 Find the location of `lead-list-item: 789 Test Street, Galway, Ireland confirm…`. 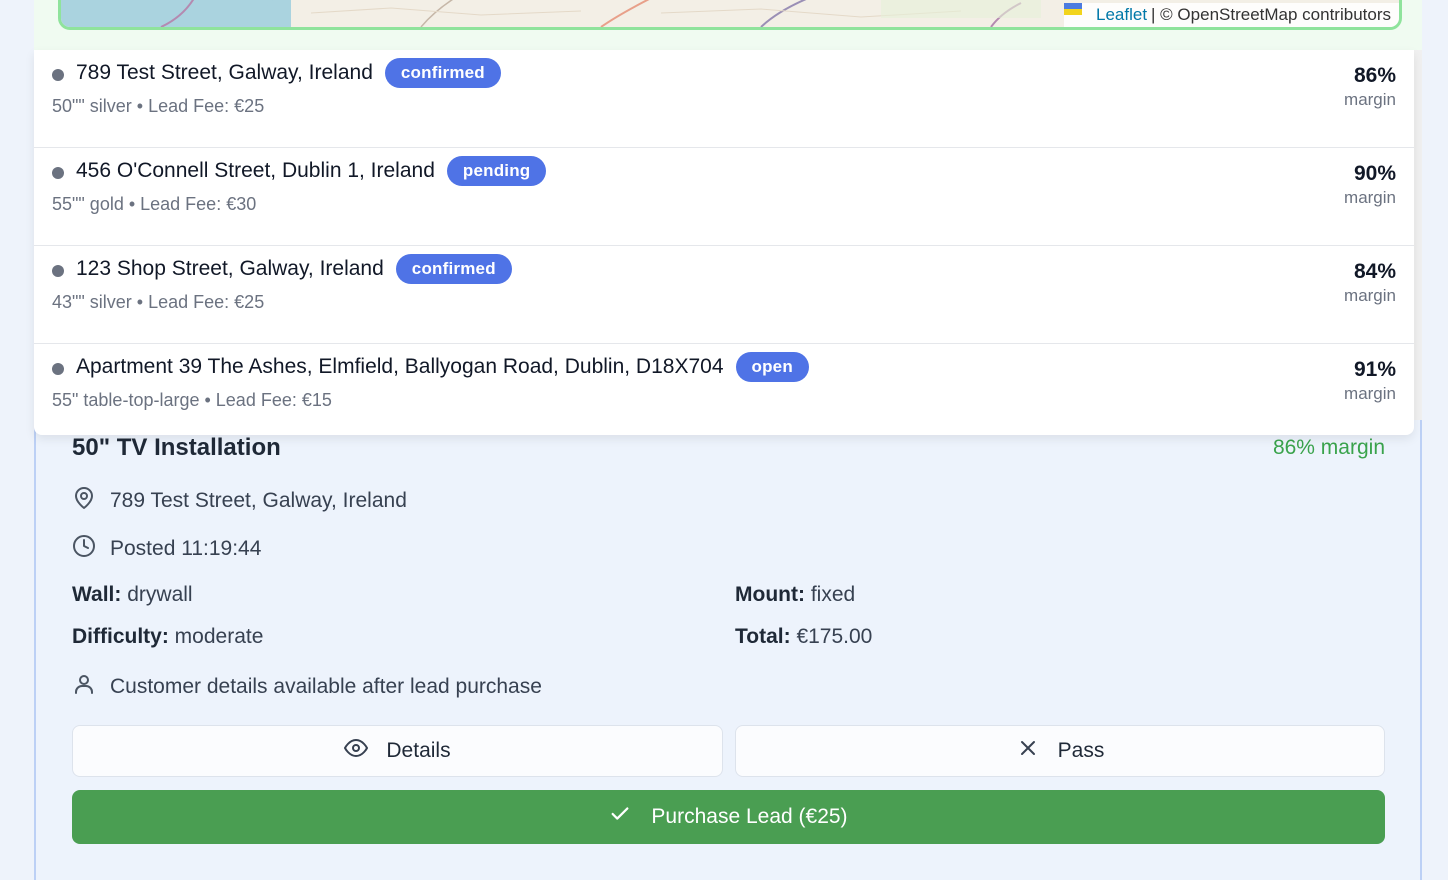

lead-list-item: 789 Test Street, Galway, Ireland confirm… is located at coordinates (724, 99).